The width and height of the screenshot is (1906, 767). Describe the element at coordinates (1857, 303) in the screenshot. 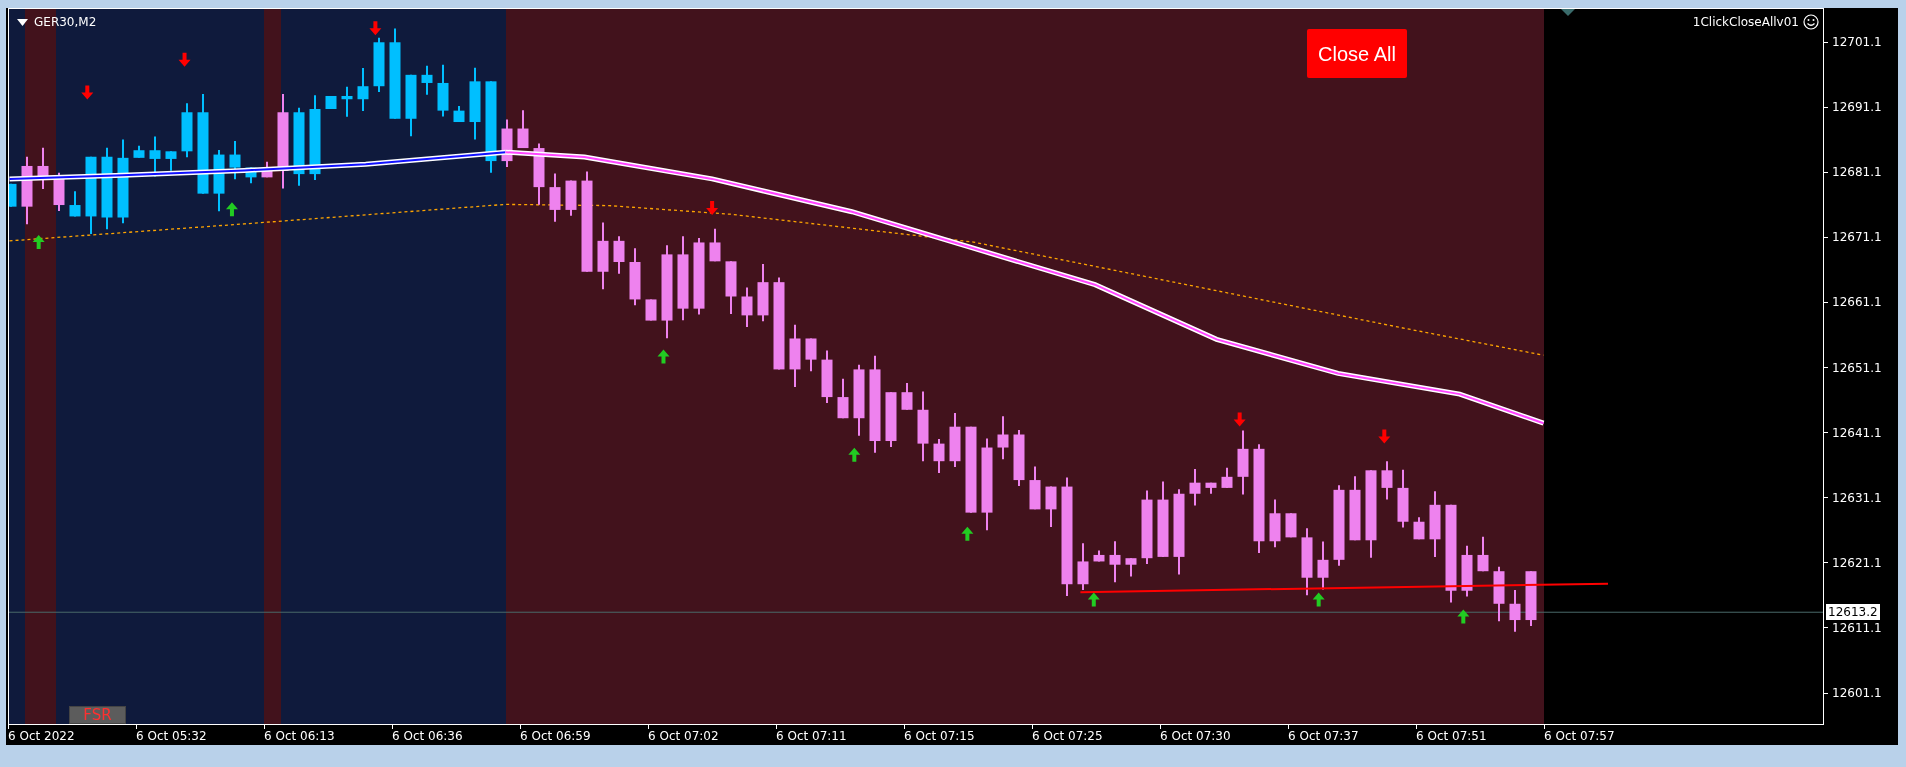

I see `price-axis-label: 12661.1` at that location.